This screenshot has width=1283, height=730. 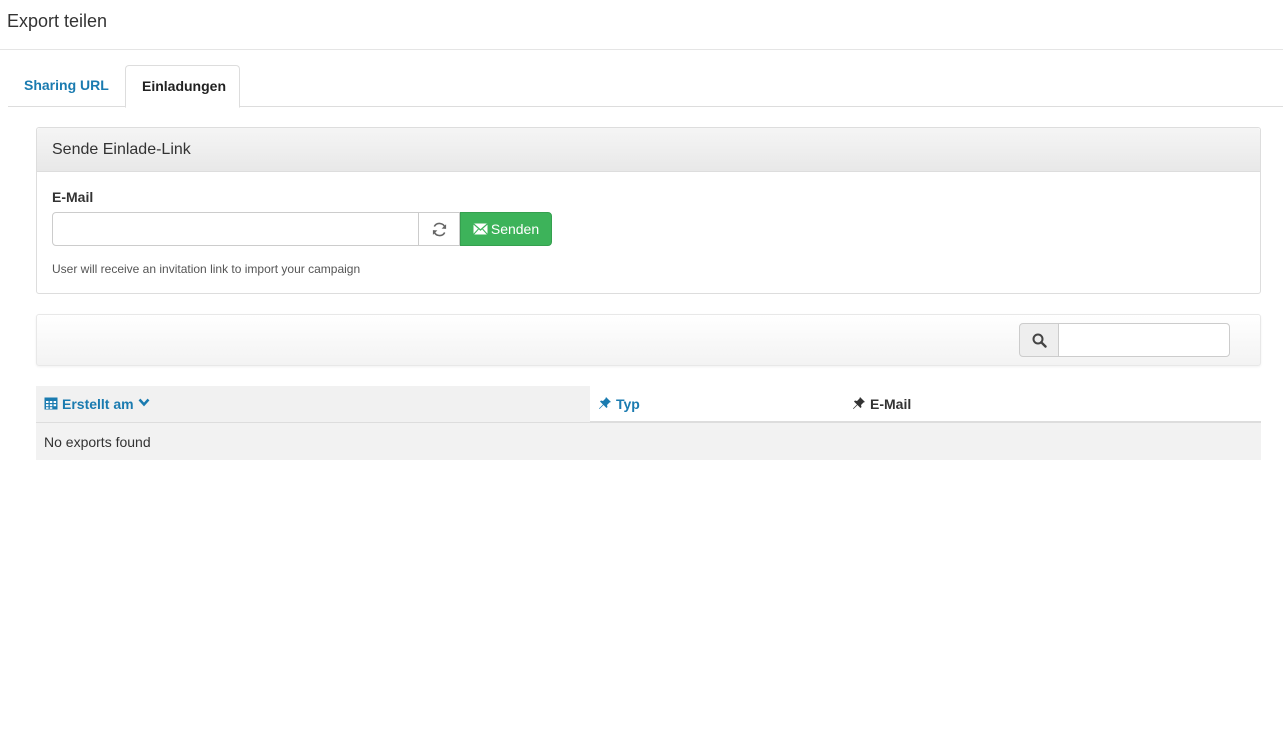 I want to click on search-icon, so click(x=1039, y=340).